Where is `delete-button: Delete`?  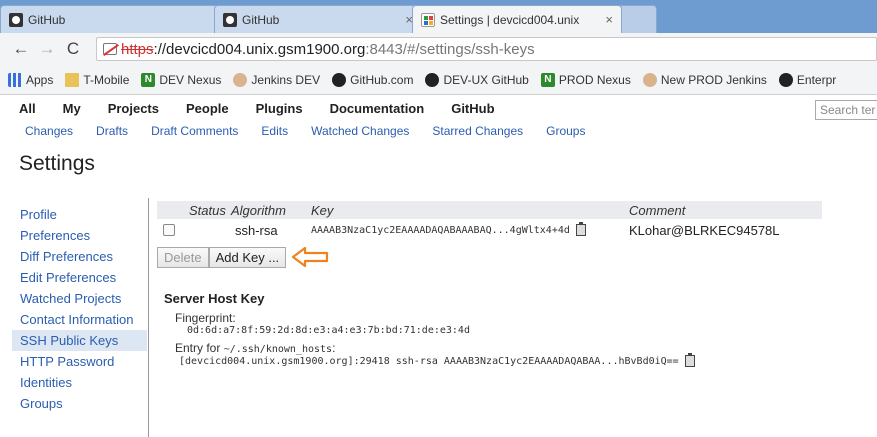 delete-button: Delete is located at coordinates (183, 257).